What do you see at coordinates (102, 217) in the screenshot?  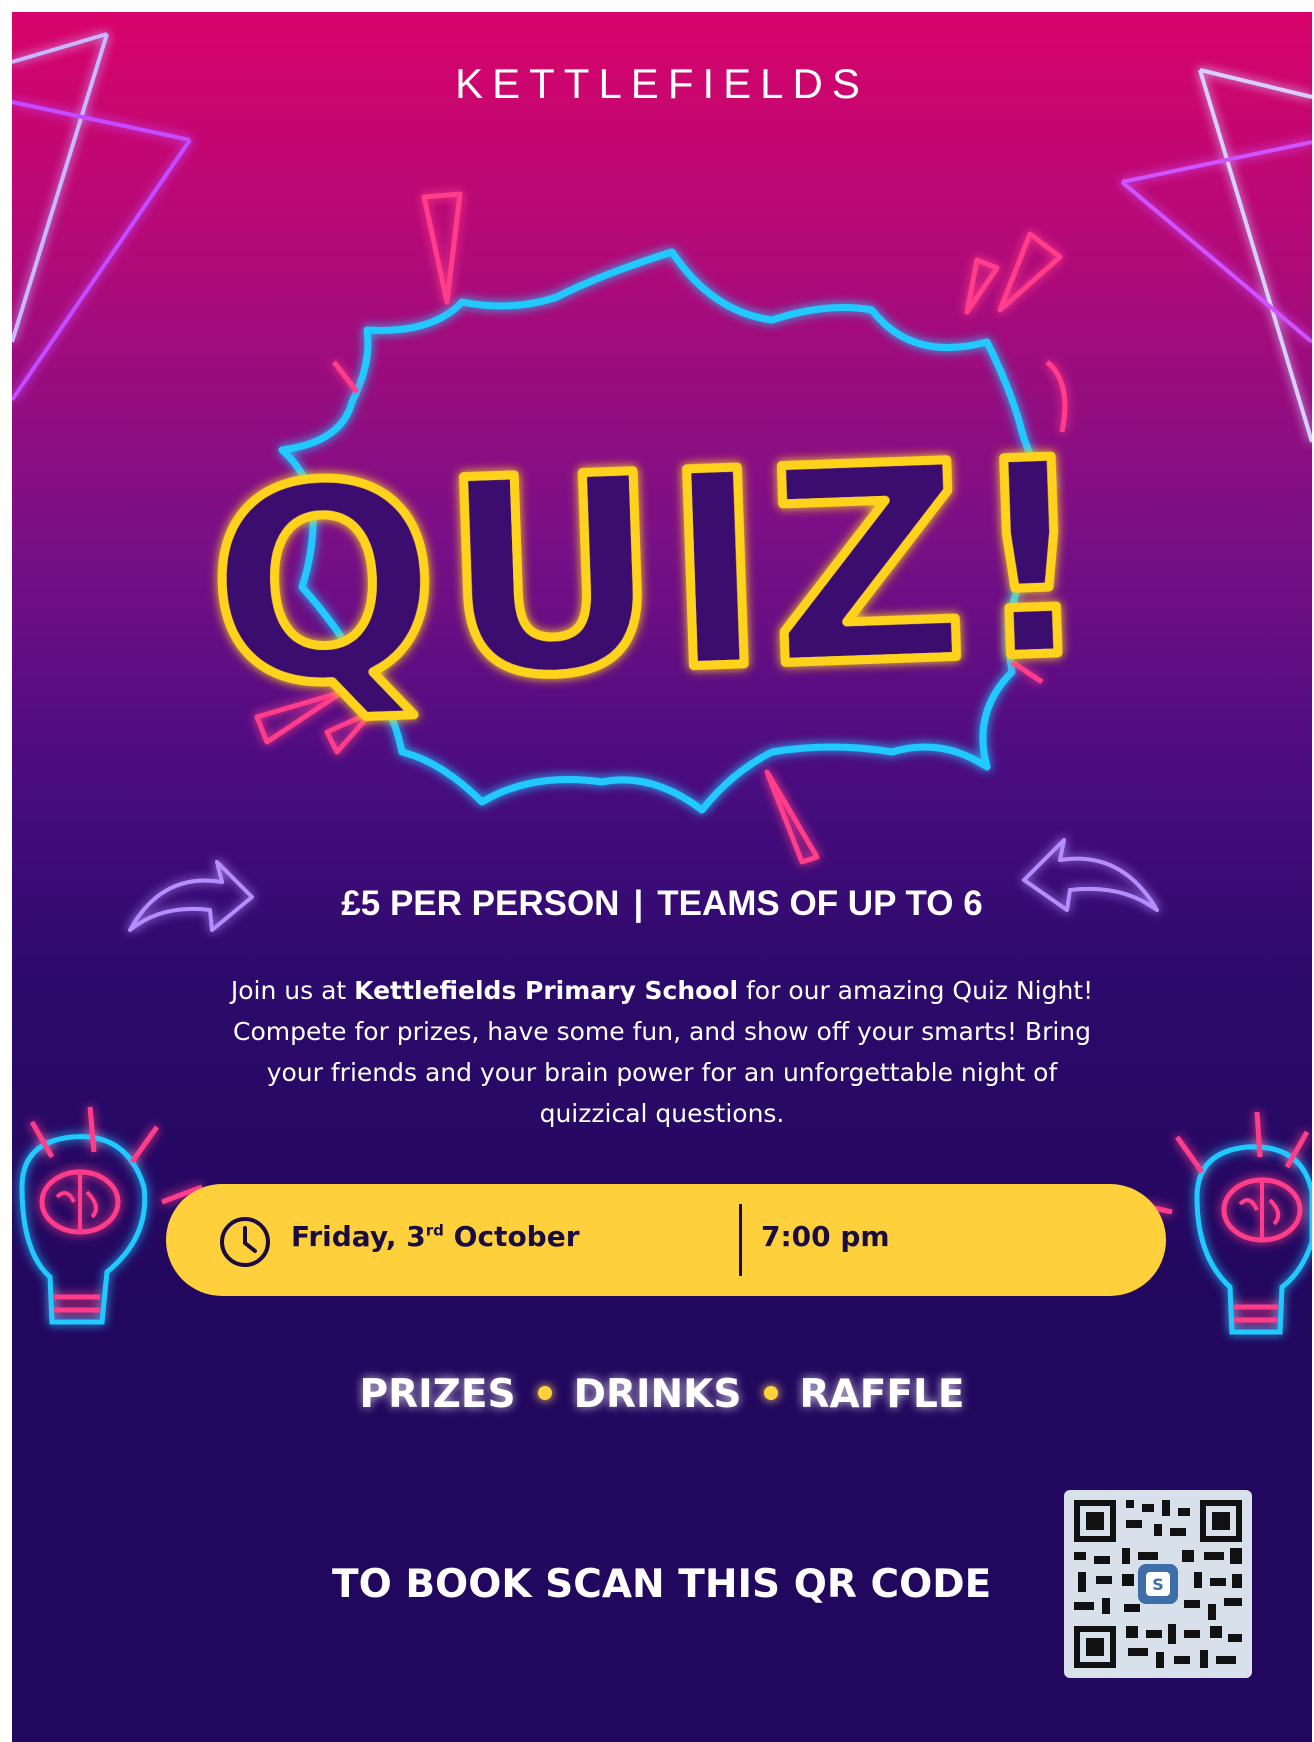 I see `corner-lines-left` at bounding box center [102, 217].